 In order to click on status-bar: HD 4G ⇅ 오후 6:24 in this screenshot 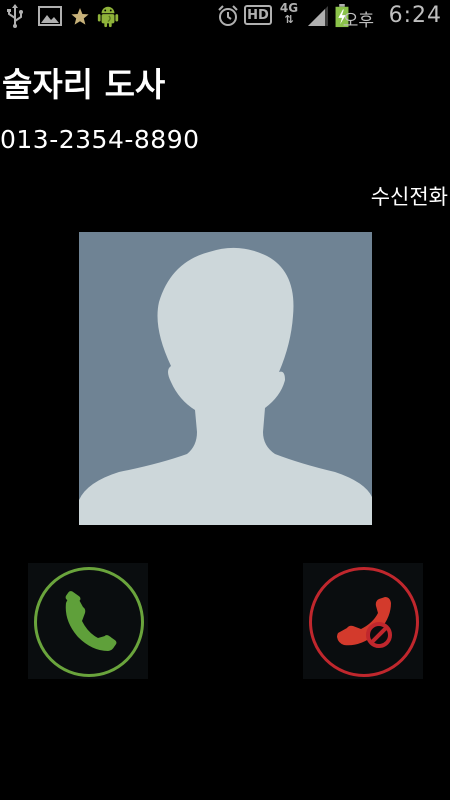, I will do `click(225, 16)`.